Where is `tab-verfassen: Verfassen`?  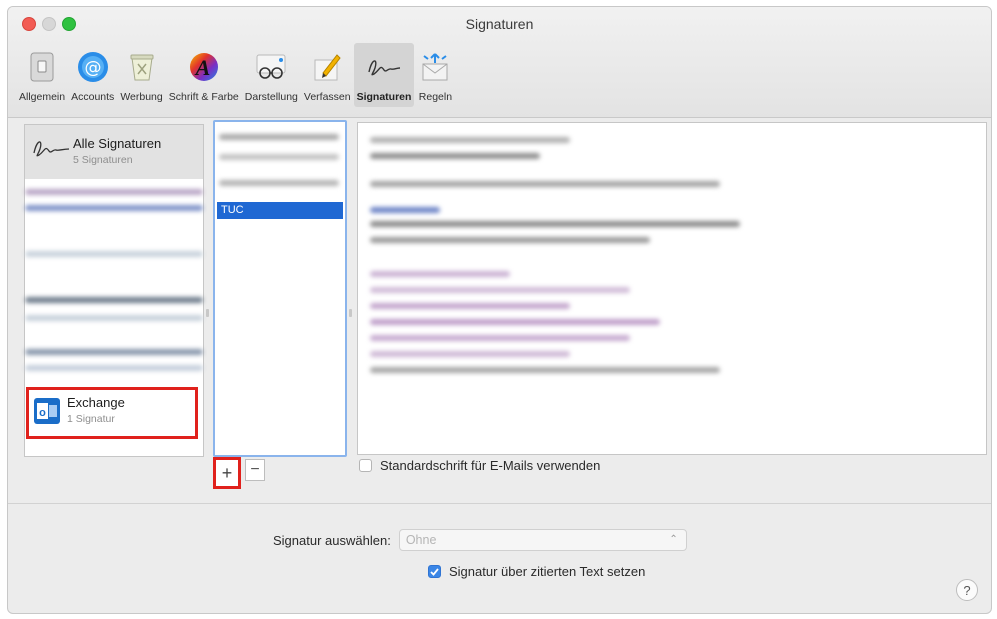
tab-verfassen: Verfassen is located at coordinates (327, 75).